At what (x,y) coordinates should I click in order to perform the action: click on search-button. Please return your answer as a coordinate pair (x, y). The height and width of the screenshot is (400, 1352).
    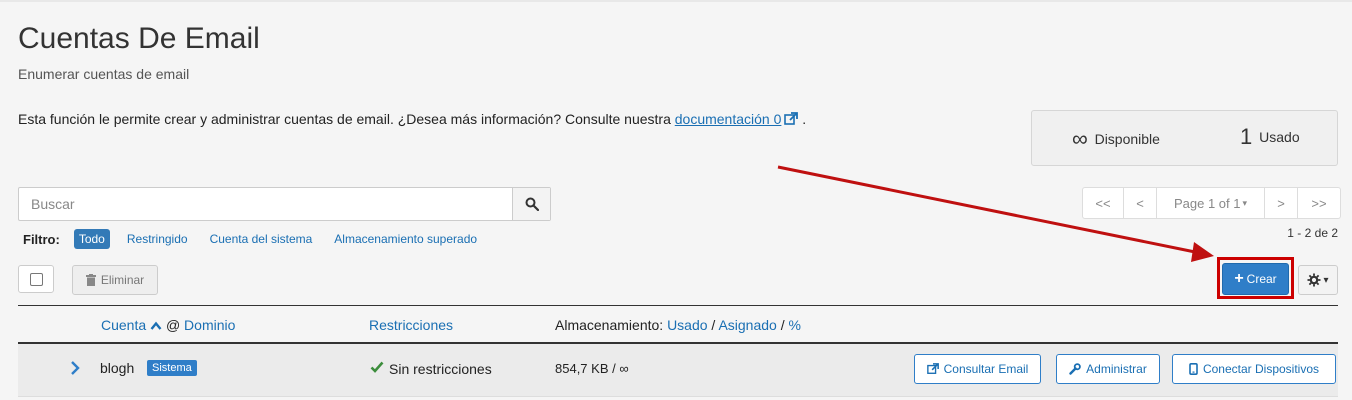
    Looking at the image, I should click on (531, 204).